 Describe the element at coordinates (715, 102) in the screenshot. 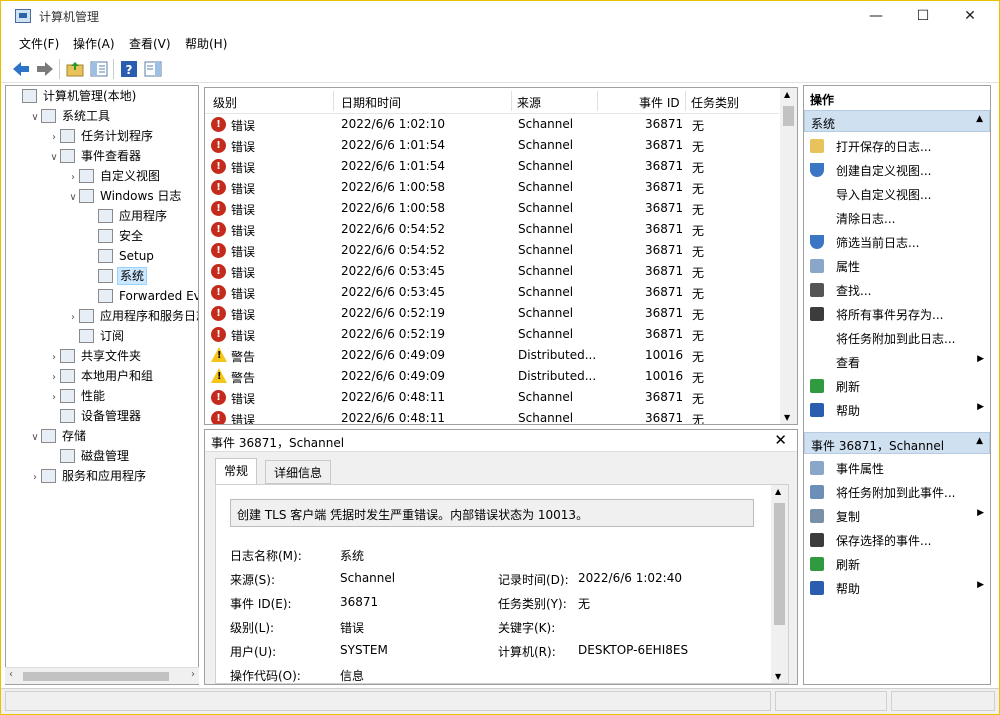

I see `column-task-category: 任务类别` at that location.